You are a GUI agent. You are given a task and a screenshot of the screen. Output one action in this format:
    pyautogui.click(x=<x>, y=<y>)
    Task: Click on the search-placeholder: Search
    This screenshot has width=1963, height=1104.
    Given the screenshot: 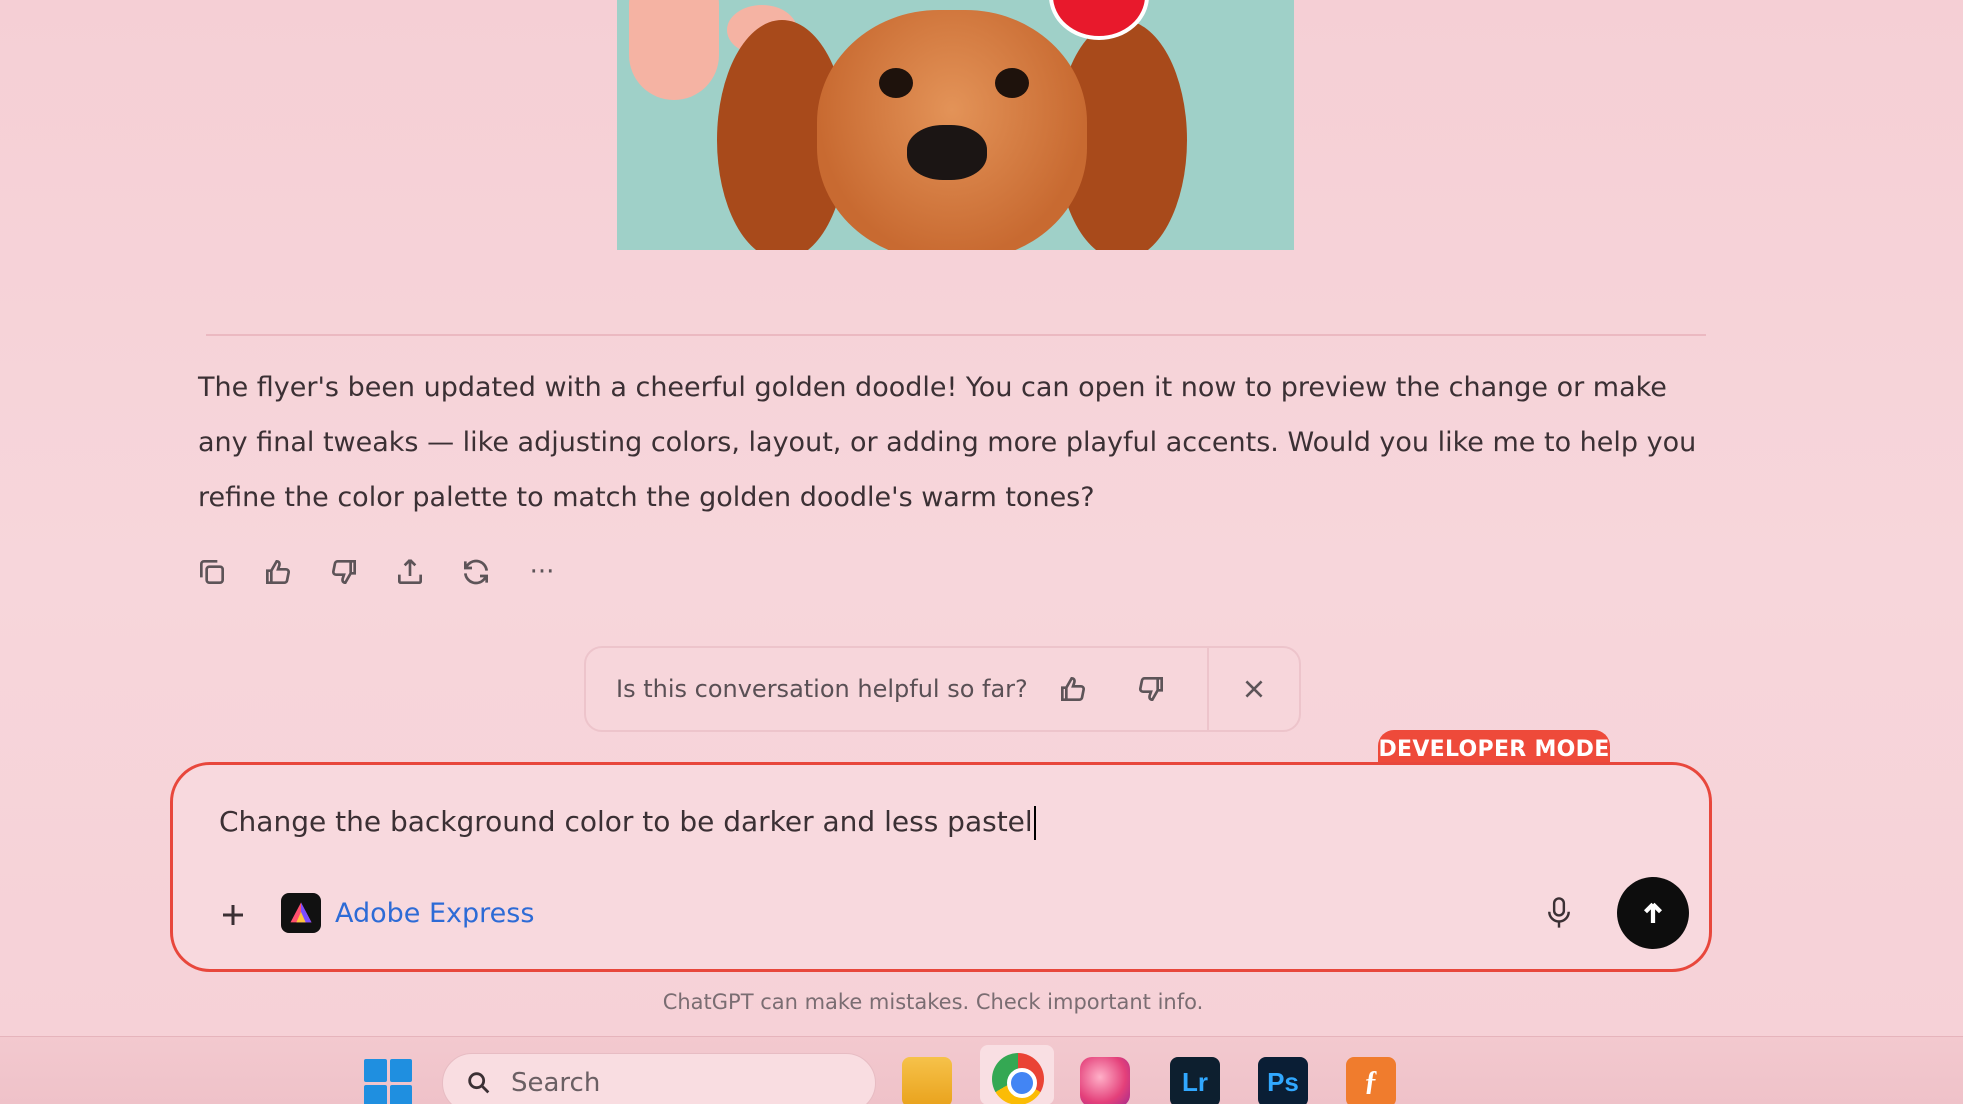 What is the action you would take?
    pyautogui.click(x=556, y=1083)
    